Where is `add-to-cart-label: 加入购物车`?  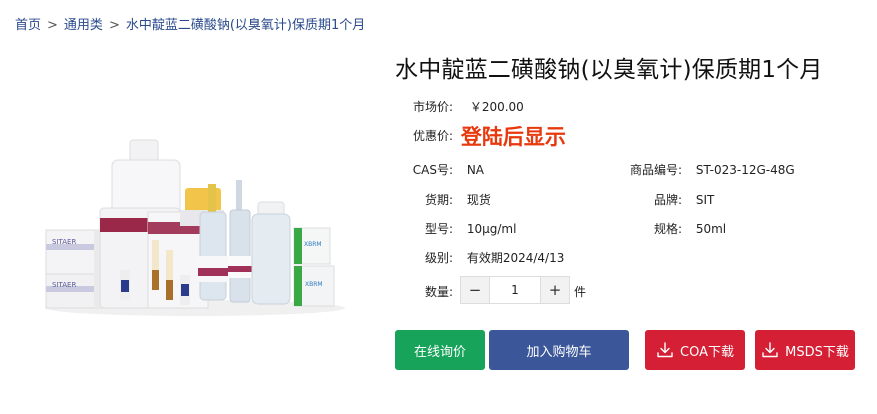 add-to-cart-label: 加入购物车 is located at coordinates (559, 352).